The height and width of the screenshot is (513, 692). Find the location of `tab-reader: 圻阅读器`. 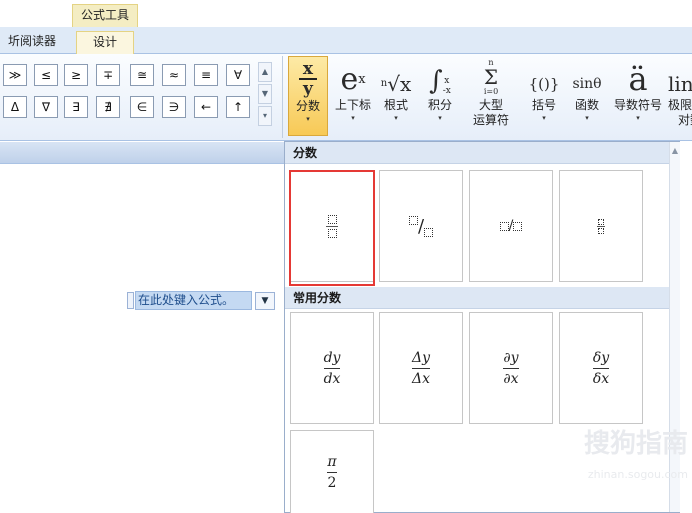

tab-reader: 圻阅读器 is located at coordinates (32, 42).